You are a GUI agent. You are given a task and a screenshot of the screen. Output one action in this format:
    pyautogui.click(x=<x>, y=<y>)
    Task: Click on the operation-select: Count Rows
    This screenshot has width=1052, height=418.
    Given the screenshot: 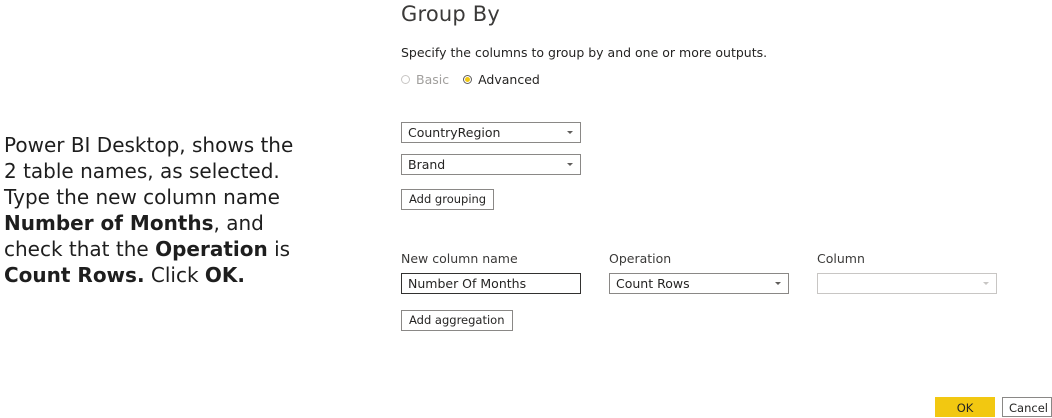 What is the action you would take?
    pyautogui.click(x=699, y=283)
    